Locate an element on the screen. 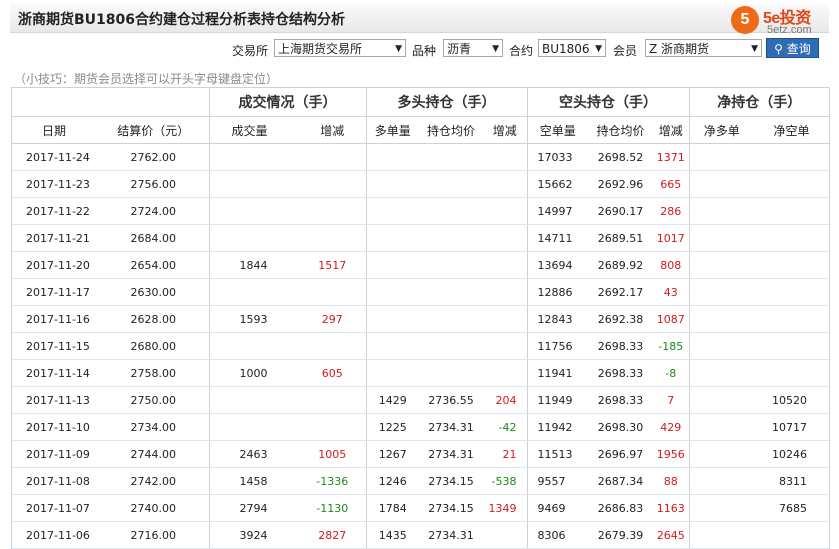 Image resolution: width=839 pixels, height=549 pixels. cell-long-change: -538 is located at coordinates (505, 481).